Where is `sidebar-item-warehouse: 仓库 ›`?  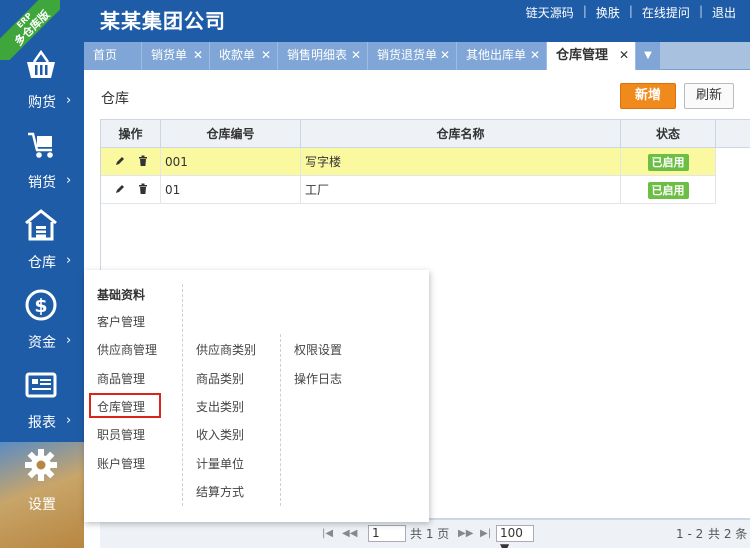
sidebar-item-warehouse: 仓库 › is located at coordinates (42, 242).